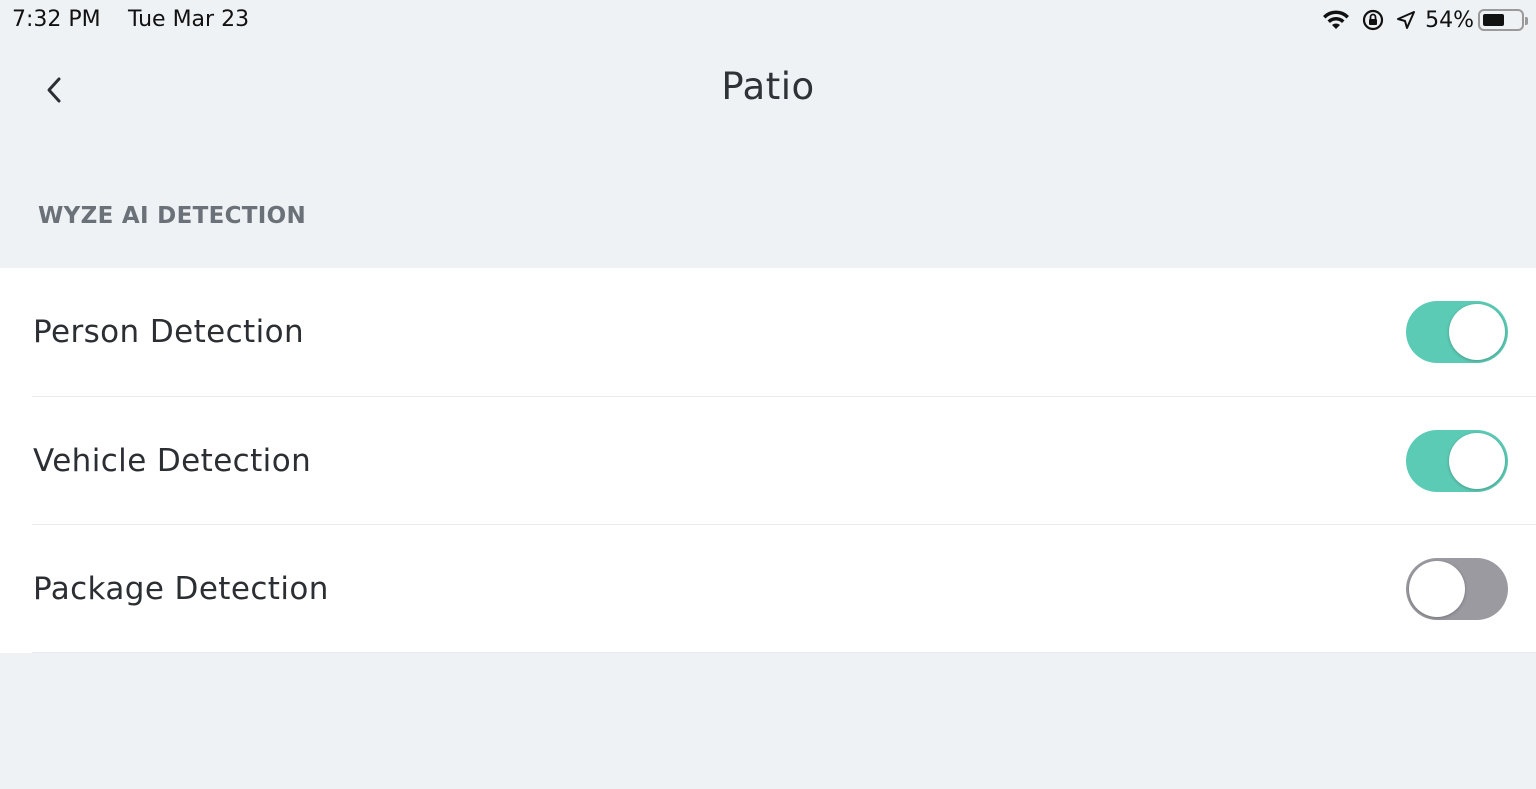  What do you see at coordinates (1449, 20) in the screenshot?
I see `battery-percentage: 54%` at bounding box center [1449, 20].